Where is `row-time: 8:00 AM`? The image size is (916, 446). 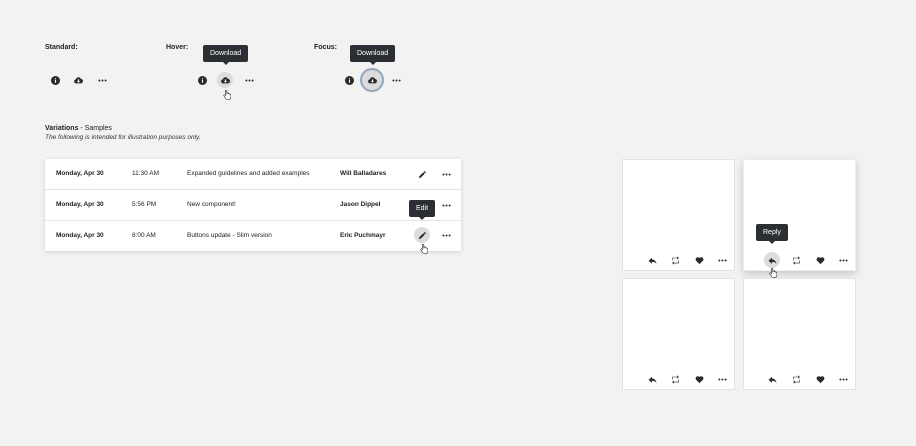
row-time: 8:00 AM is located at coordinates (144, 235).